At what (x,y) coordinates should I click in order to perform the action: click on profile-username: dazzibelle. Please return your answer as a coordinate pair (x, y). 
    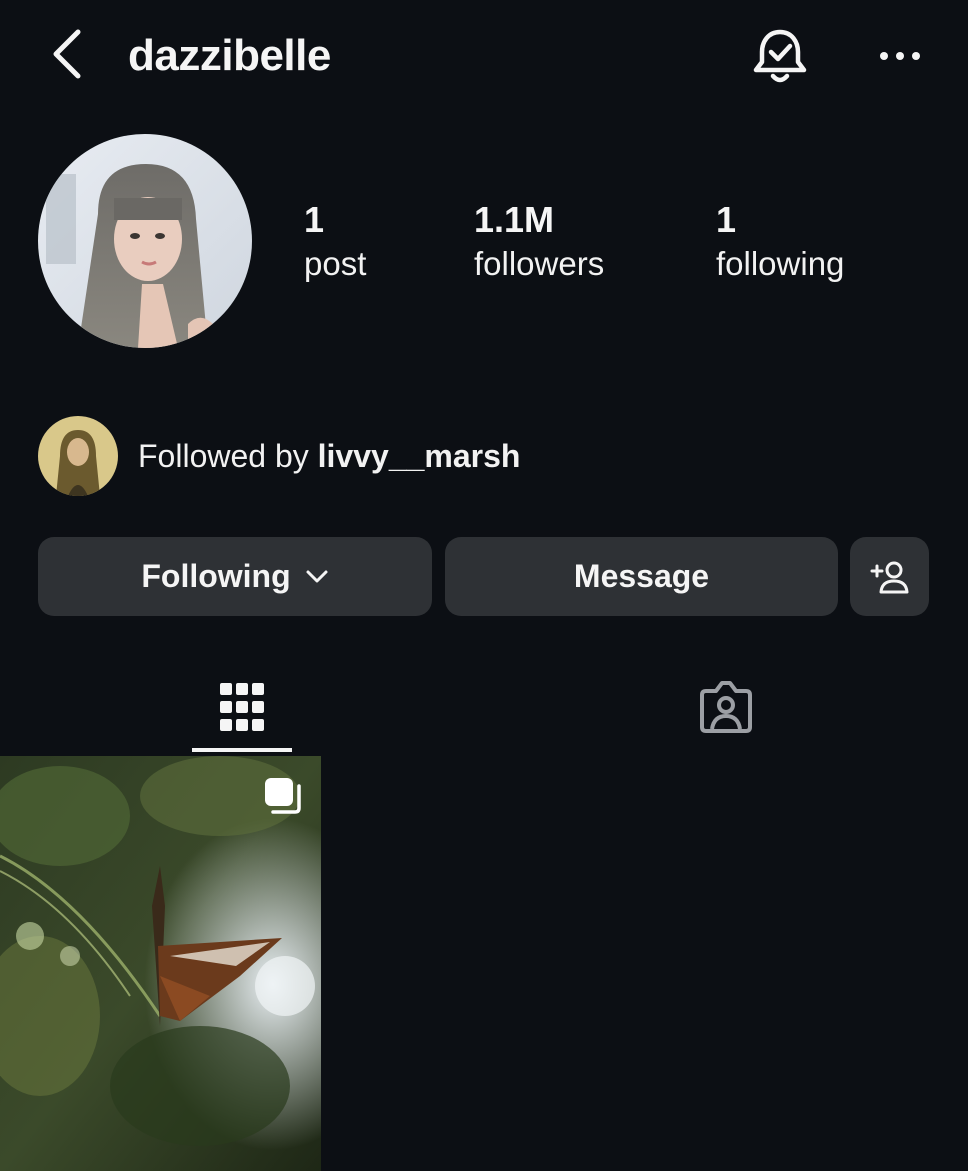
    Looking at the image, I should click on (229, 55).